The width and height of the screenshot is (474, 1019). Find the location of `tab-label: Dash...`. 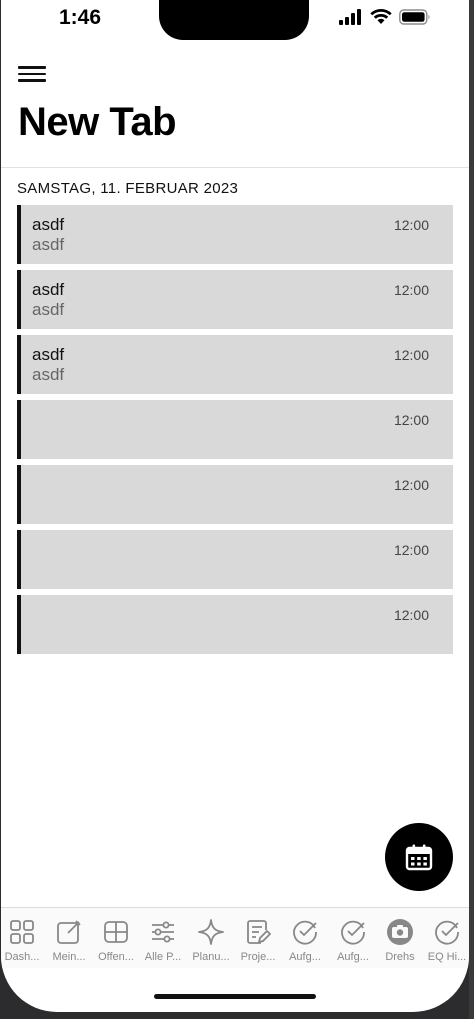

tab-label: Dash... is located at coordinates (22, 957).